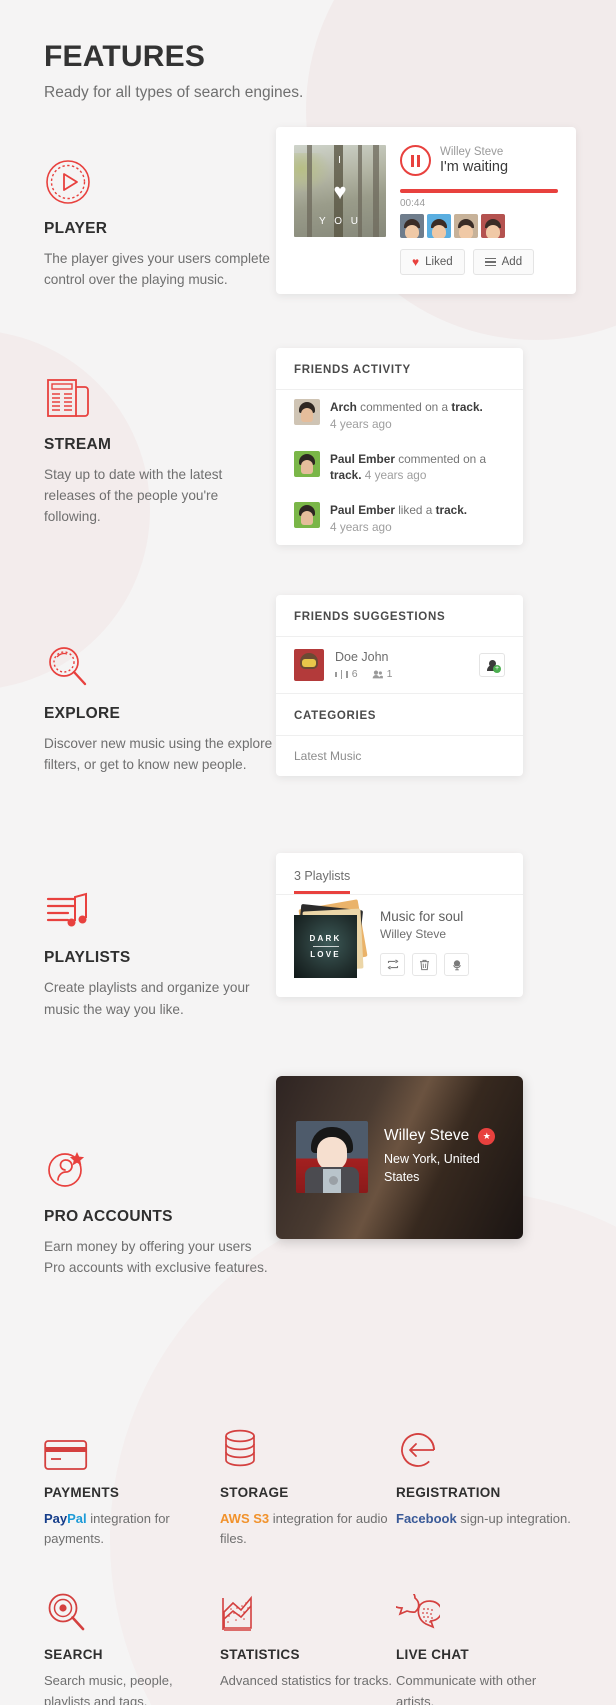 The height and width of the screenshot is (1705, 616). I want to click on player-listener-avatars, so click(479, 226).